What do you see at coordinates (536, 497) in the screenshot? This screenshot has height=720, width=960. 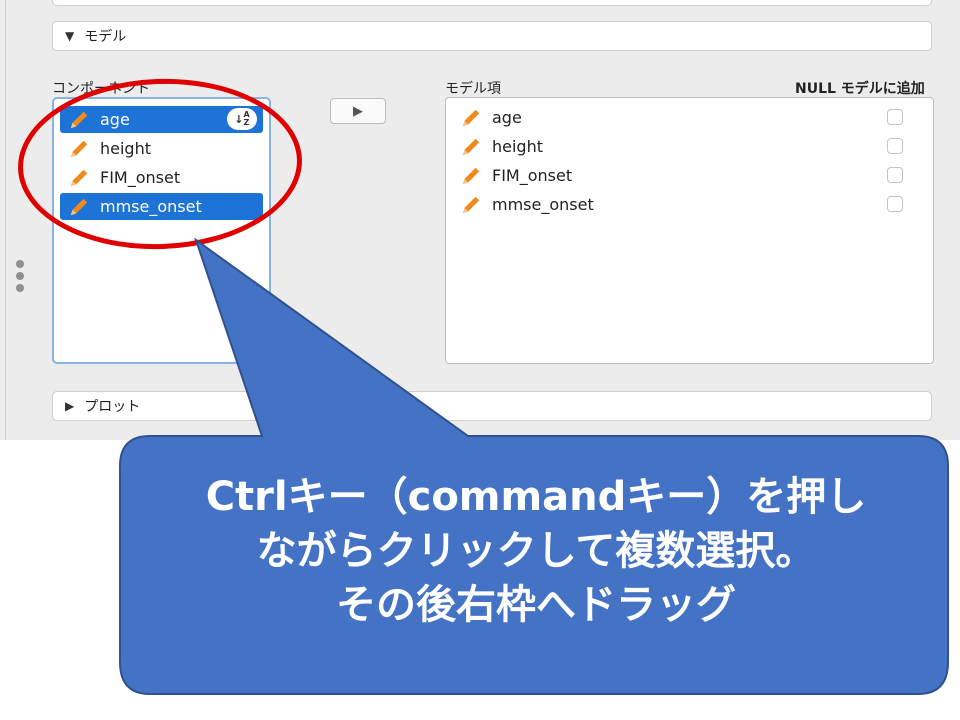 I see `callout-line-1: Ctrlキー（commandキー）を押し` at bounding box center [536, 497].